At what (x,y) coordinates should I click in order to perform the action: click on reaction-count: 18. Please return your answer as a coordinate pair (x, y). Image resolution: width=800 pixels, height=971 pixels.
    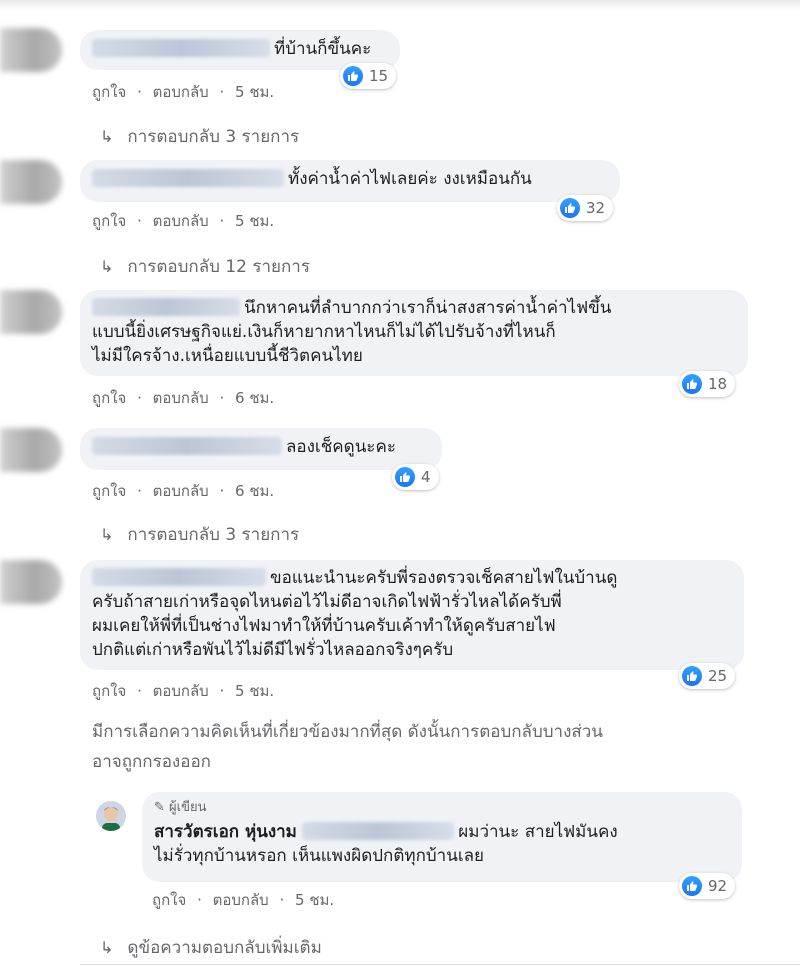
    Looking at the image, I should click on (707, 384).